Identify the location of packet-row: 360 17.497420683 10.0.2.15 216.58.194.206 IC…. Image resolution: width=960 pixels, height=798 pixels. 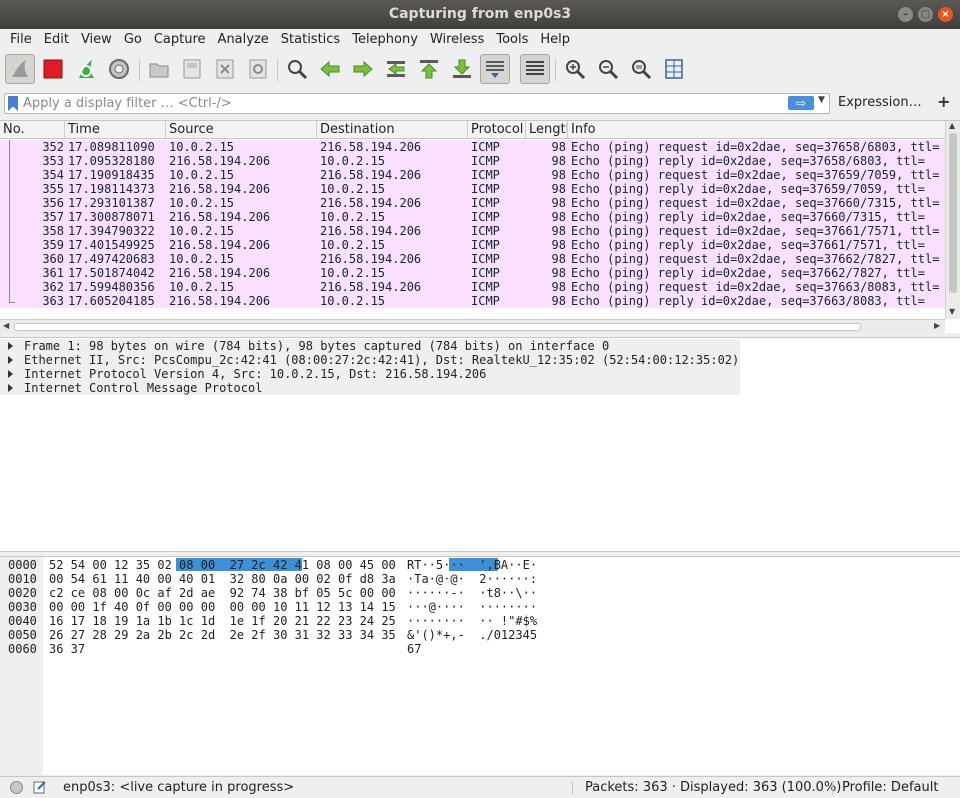
(472, 259).